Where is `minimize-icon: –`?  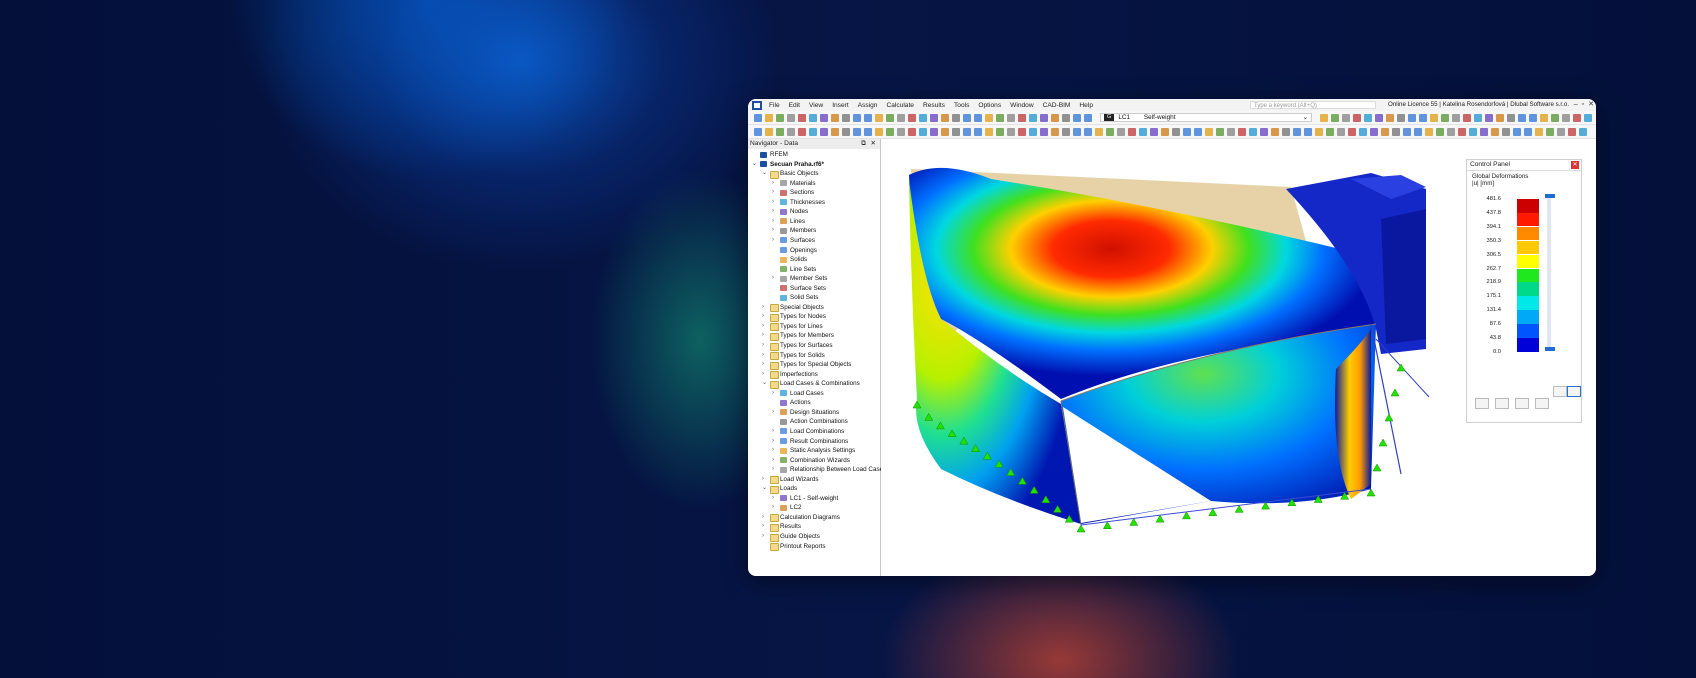 minimize-icon: – is located at coordinates (1576, 105).